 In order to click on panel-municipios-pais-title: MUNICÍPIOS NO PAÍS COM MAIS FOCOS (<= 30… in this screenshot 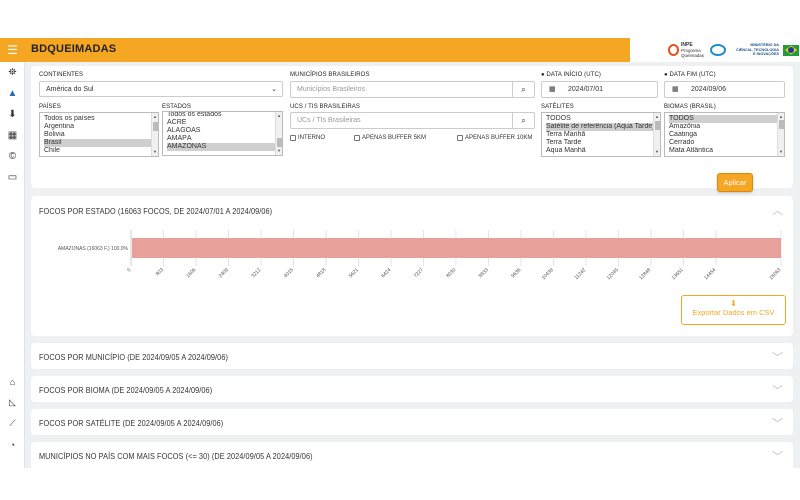, I will do `click(176, 456)`.